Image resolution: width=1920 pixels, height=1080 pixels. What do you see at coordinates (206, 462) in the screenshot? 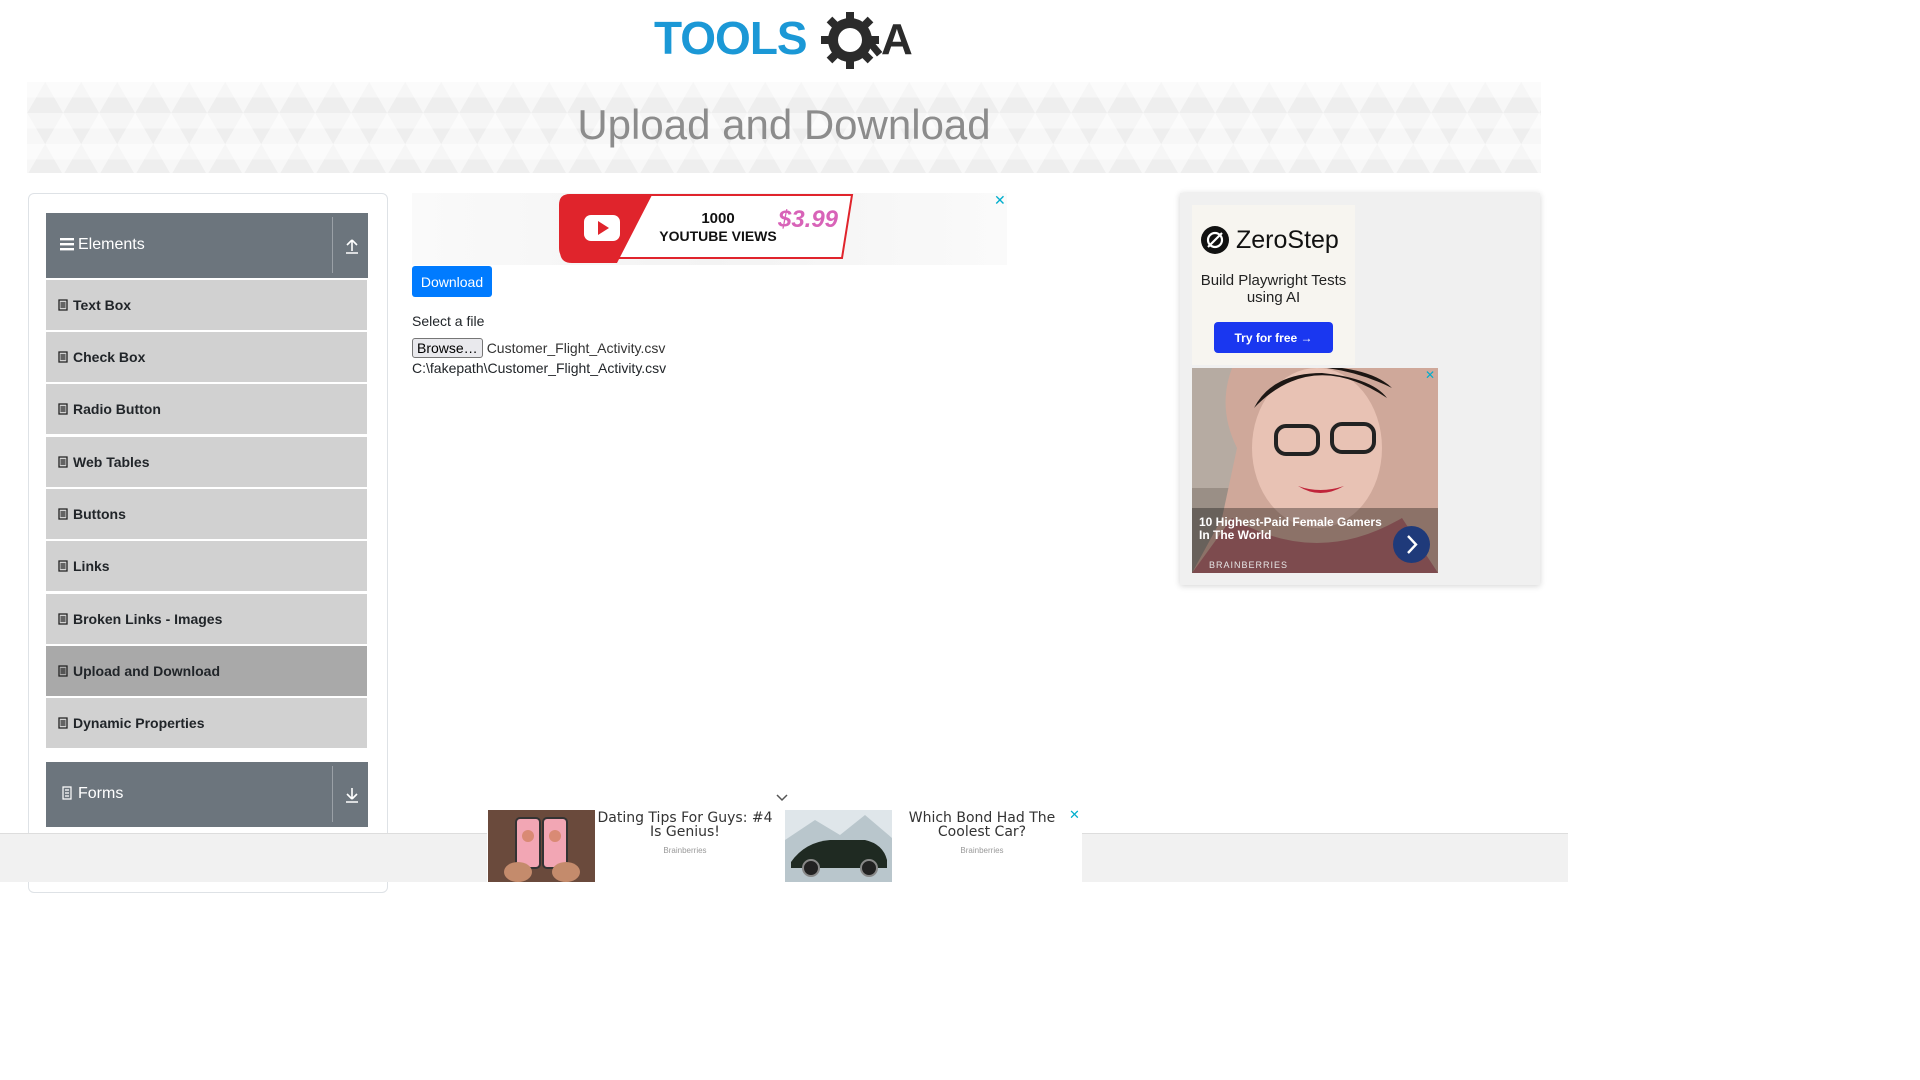
I see `sidebar-item-web-tables: Web Tables` at bounding box center [206, 462].